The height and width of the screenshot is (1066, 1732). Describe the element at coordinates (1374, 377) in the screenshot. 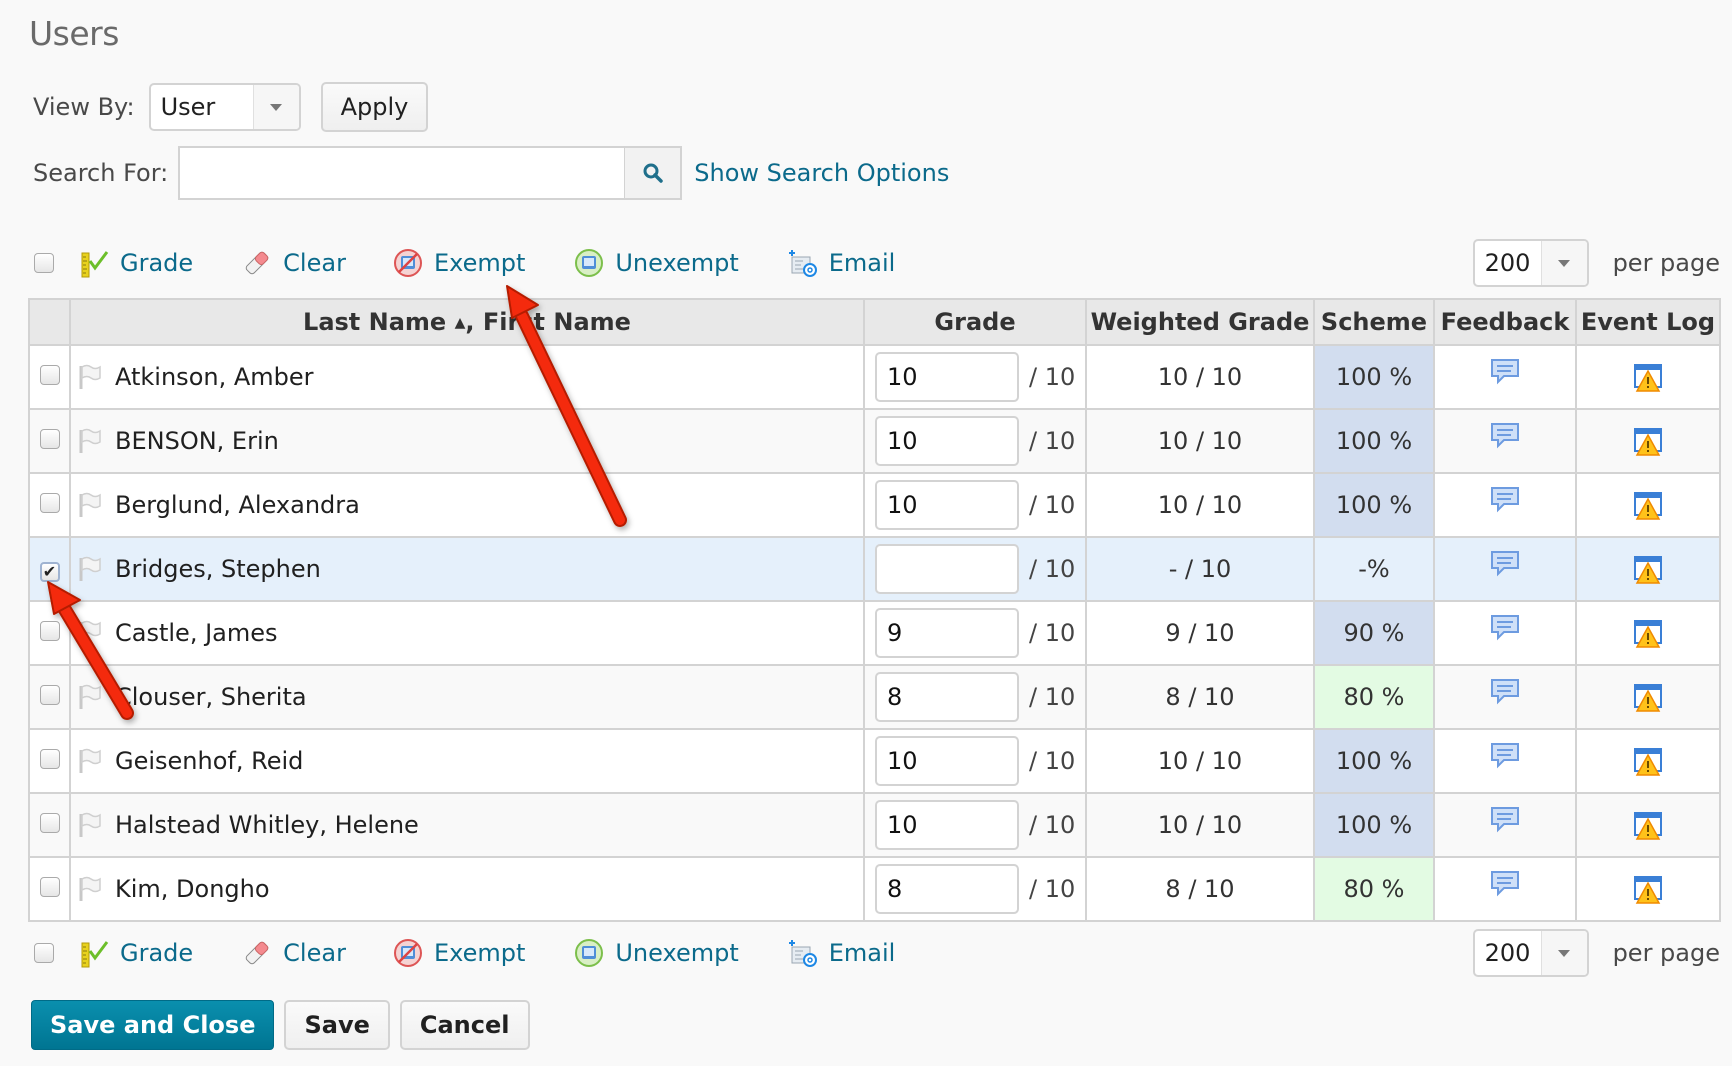

I see `scheme-cell: 100 %` at that location.